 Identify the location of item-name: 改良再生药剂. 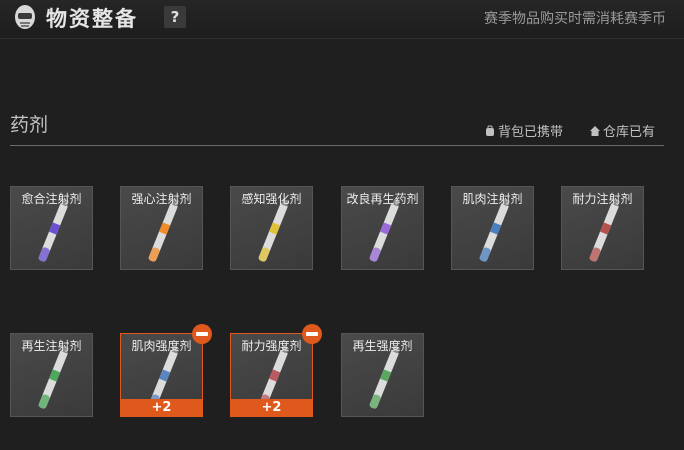
(382, 199).